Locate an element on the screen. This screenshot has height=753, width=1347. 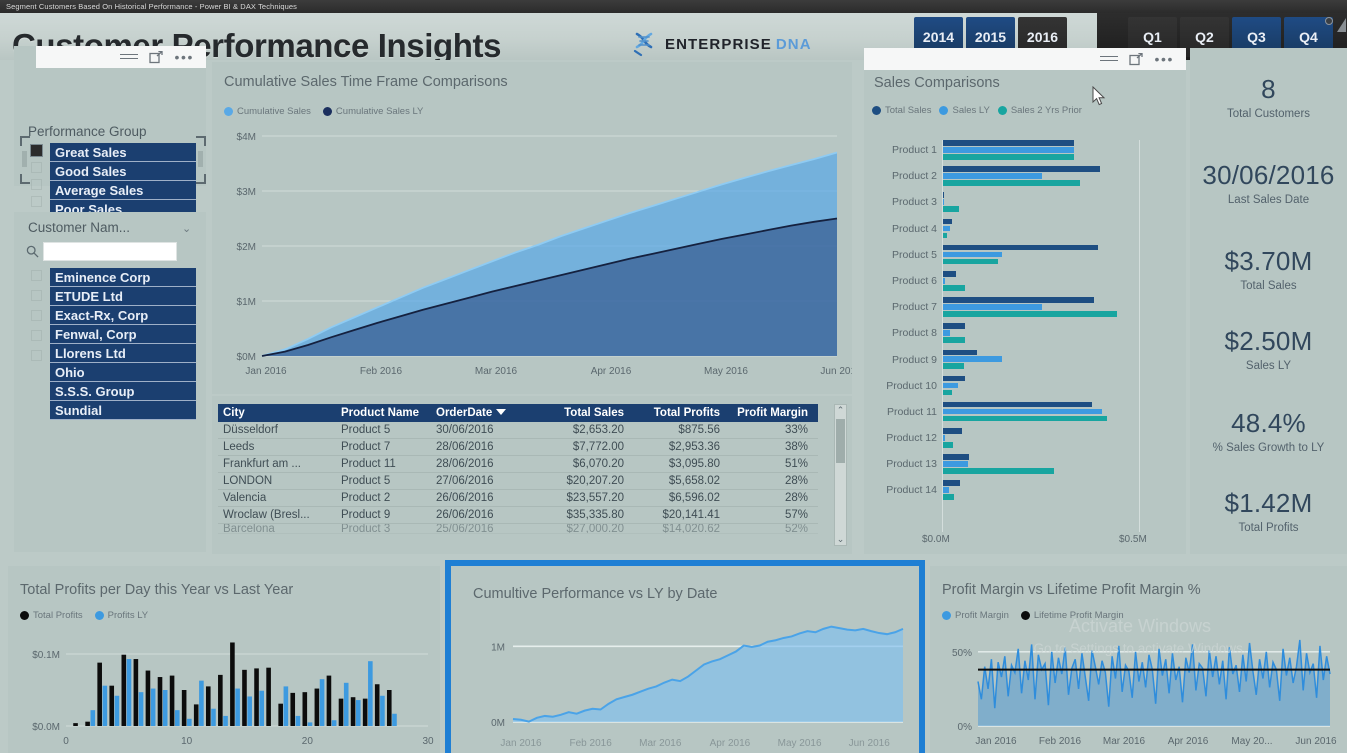
slicer-select-all-checkbox is located at coordinates (36, 150).